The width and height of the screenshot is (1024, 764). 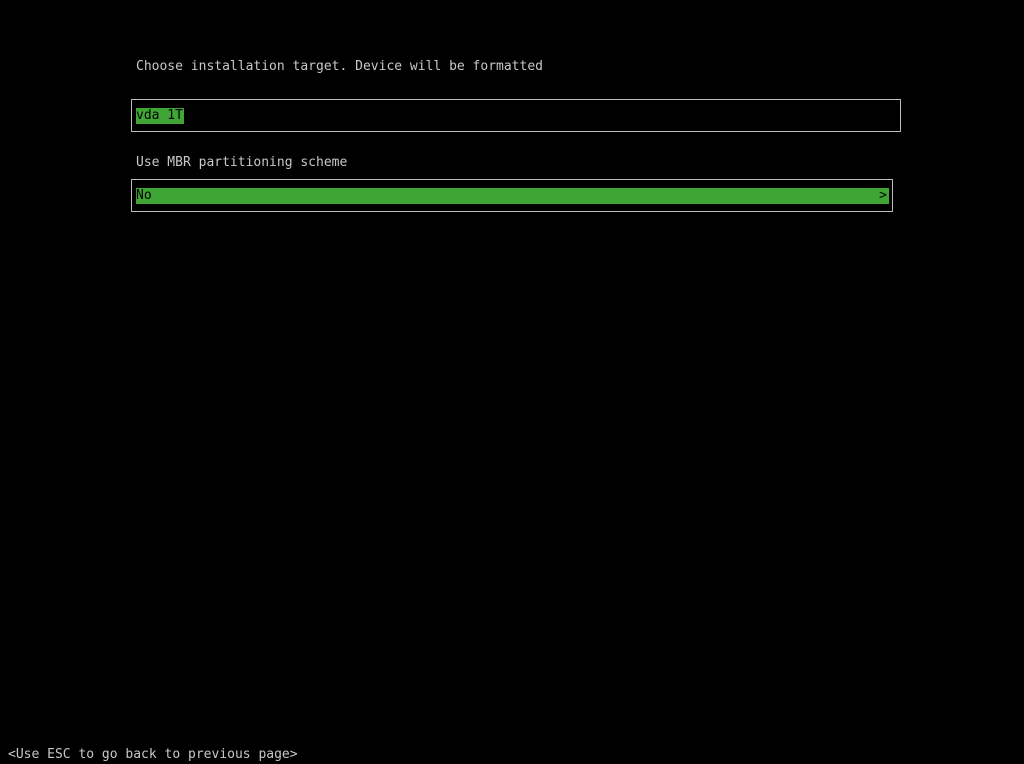 What do you see at coordinates (516, 115) in the screenshot?
I see `installation-target-select: vda 1T` at bounding box center [516, 115].